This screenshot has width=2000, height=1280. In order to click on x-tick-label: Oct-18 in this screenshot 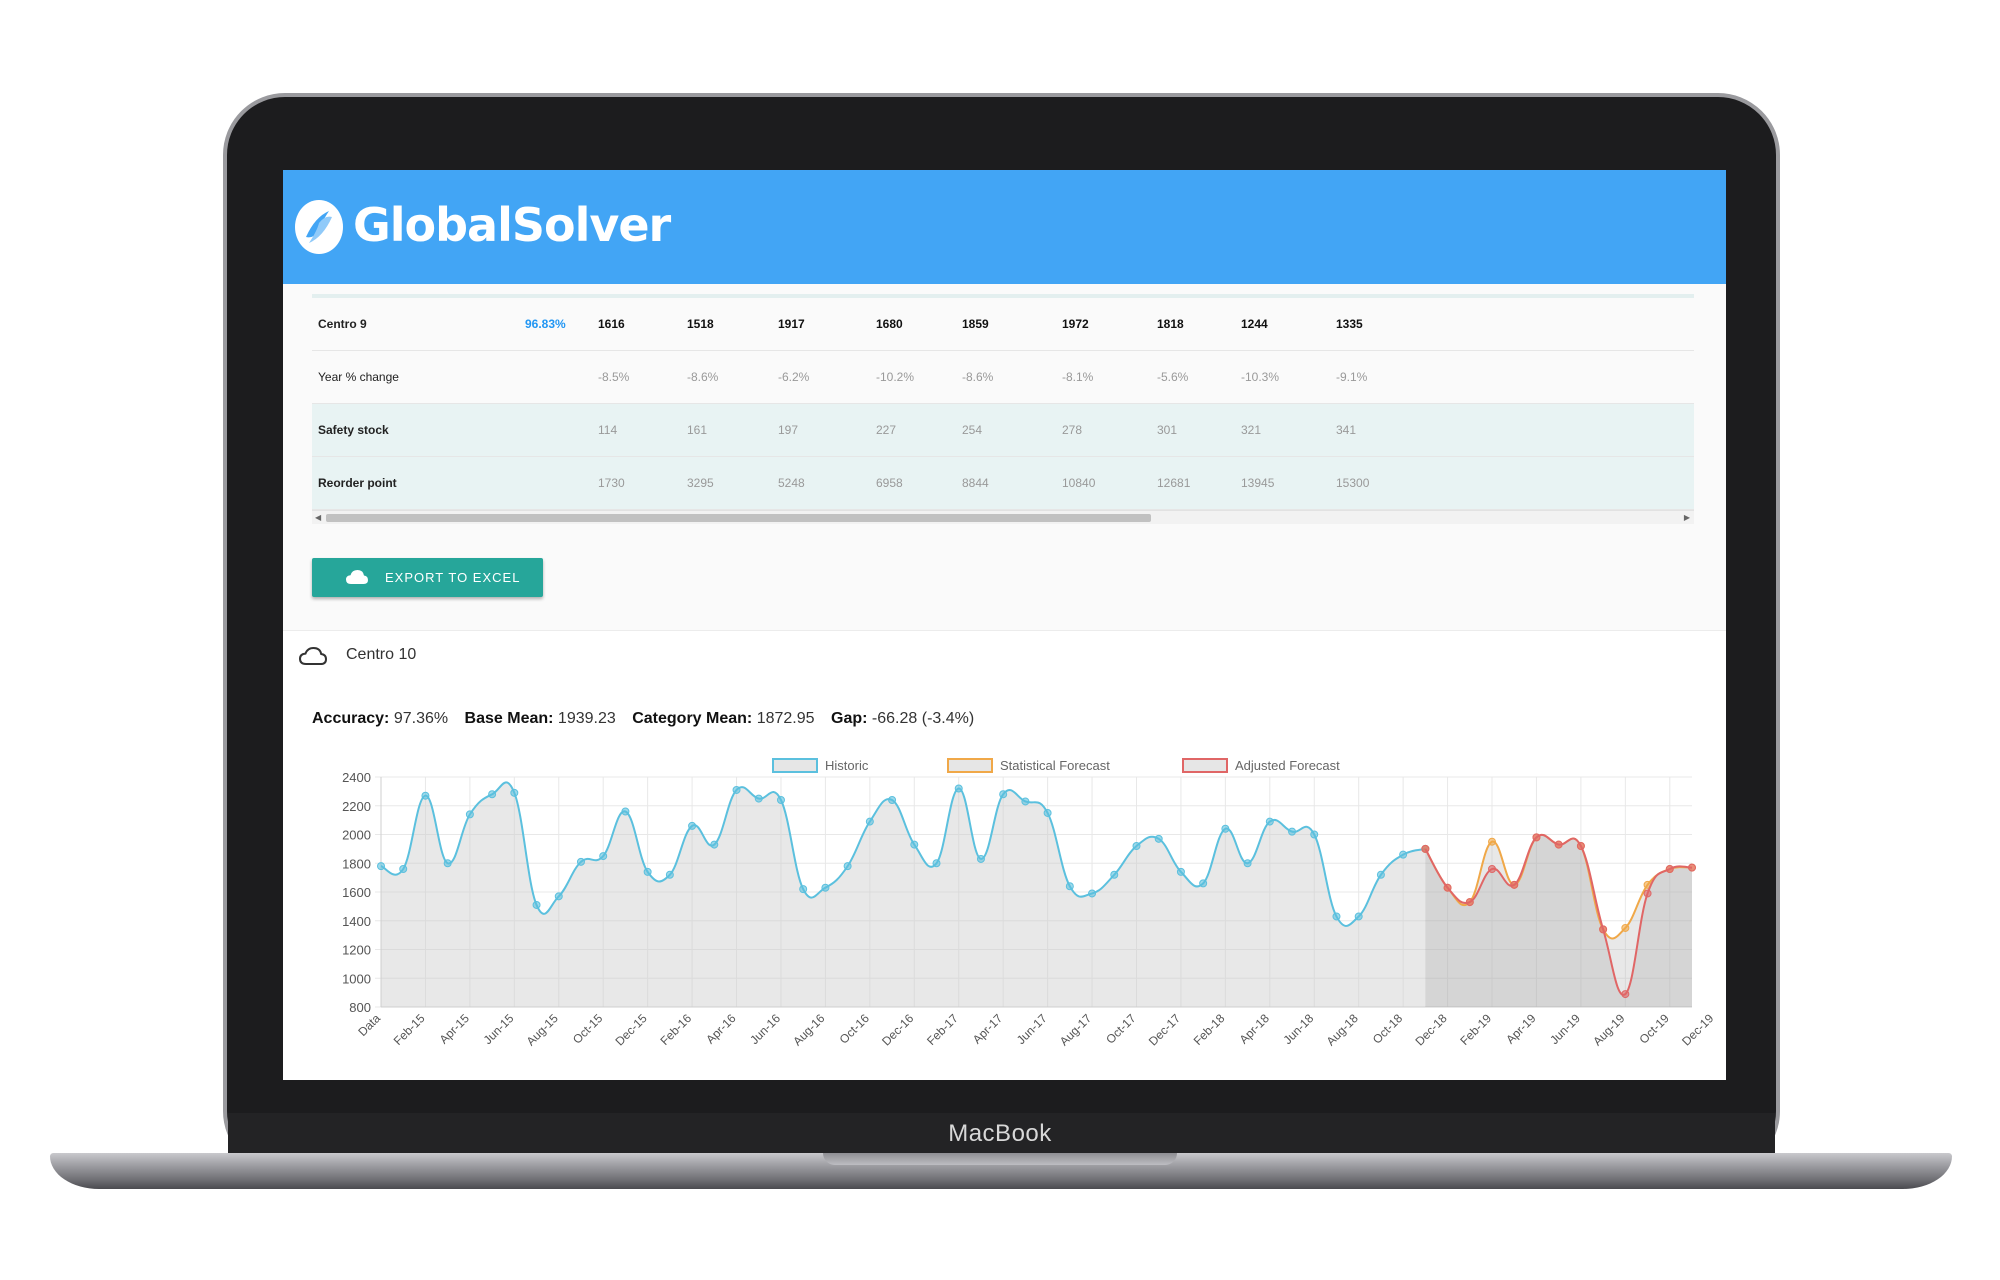, I will do `click(1388, 1029)`.